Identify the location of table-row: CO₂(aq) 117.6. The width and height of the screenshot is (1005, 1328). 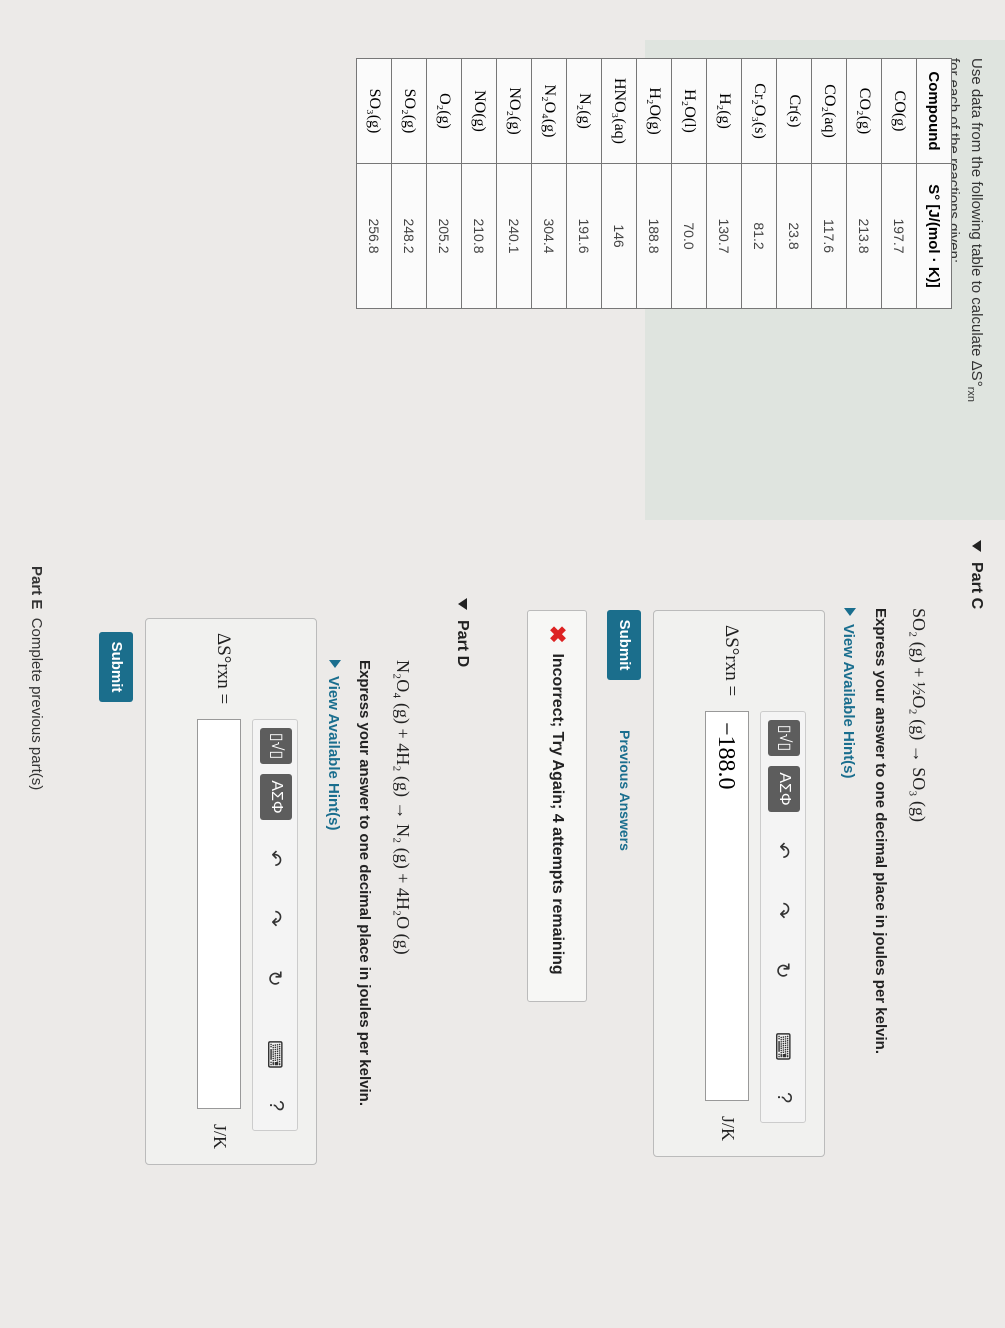
(829, 183).